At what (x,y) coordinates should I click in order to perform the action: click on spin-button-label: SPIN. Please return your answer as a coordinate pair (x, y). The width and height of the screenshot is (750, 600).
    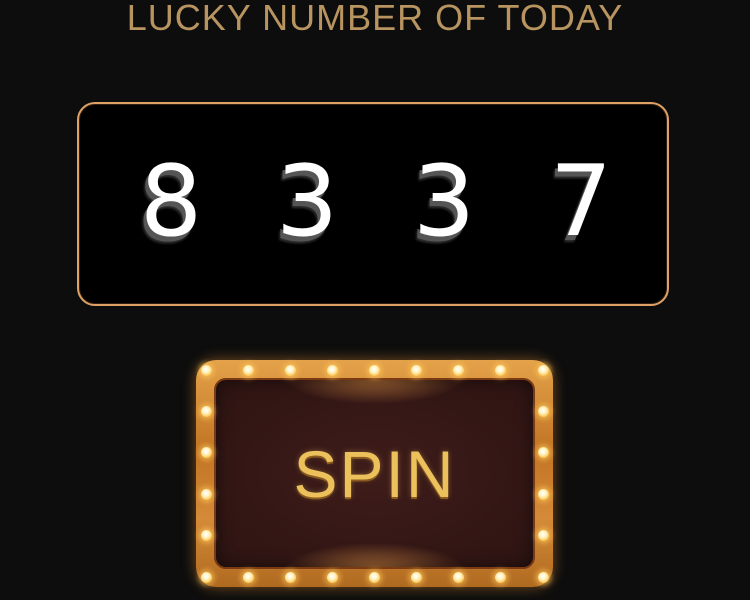
    Looking at the image, I should click on (374, 473).